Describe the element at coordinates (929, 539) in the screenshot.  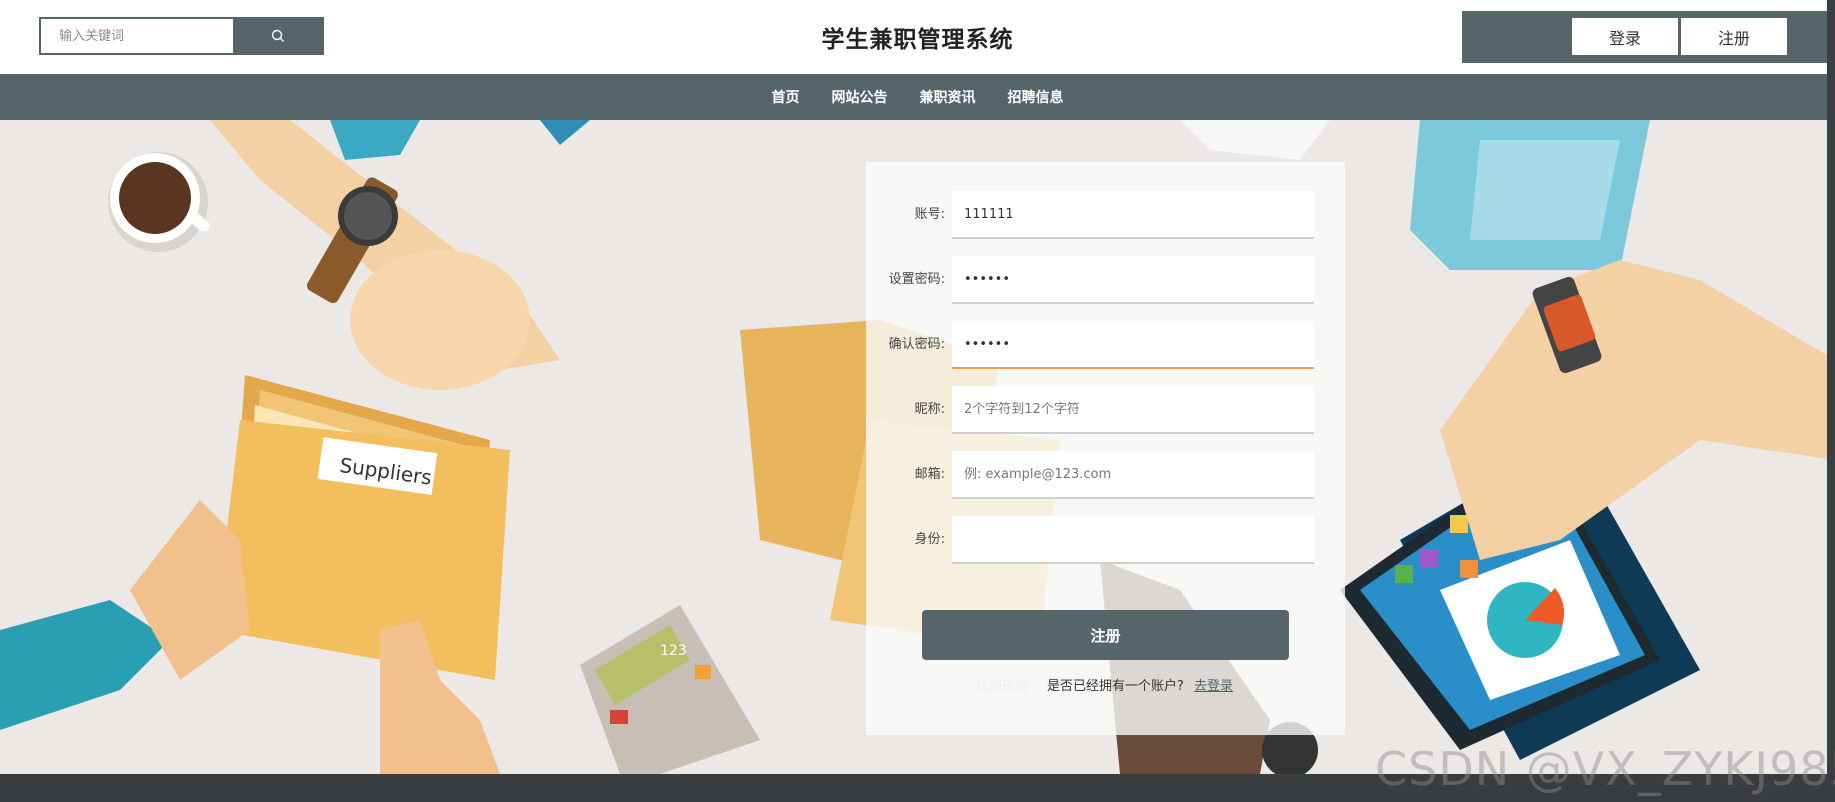
I see `identity-label: 身份:` at that location.